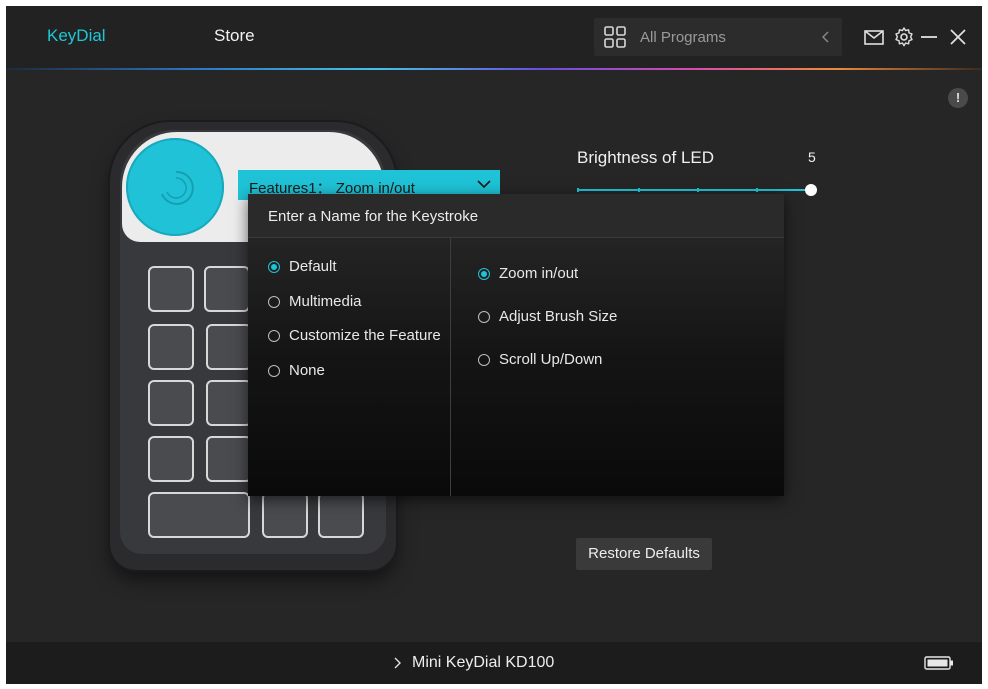 The height and width of the screenshot is (689, 988). I want to click on brightness-slider, so click(695, 190).